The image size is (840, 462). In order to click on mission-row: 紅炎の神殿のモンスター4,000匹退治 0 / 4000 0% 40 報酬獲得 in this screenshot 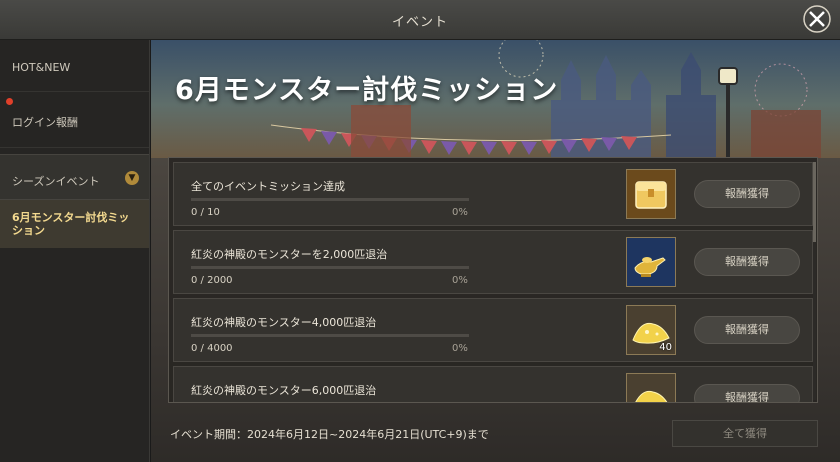, I will do `click(493, 330)`.